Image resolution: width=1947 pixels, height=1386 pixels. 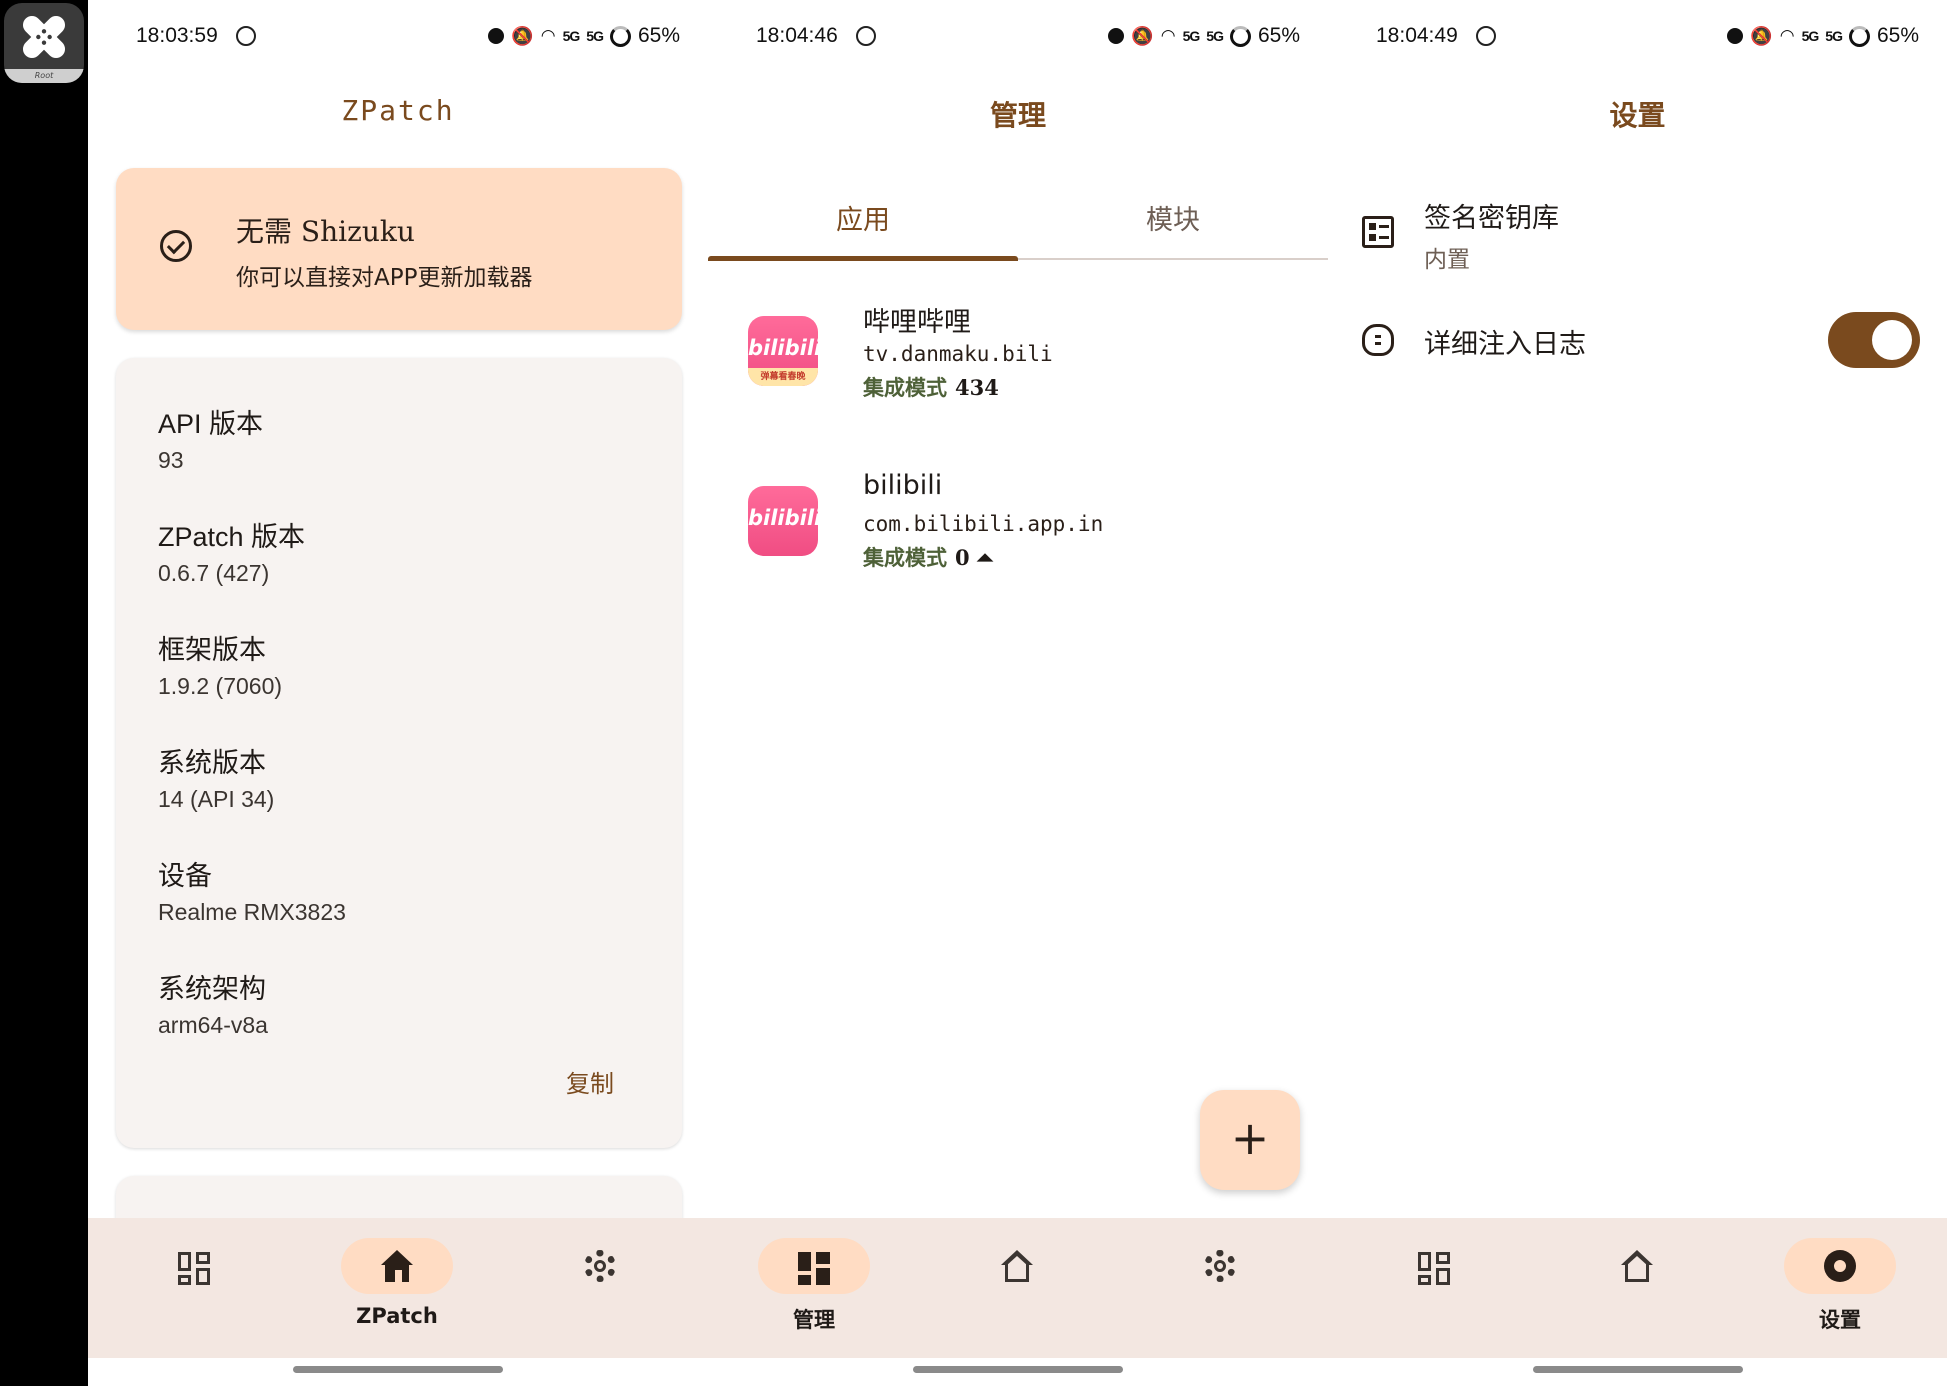 What do you see at coordinates (1173, 217) in the screenshot?
I see `tab-modules: 模块` at bounding box center [1173, 217].